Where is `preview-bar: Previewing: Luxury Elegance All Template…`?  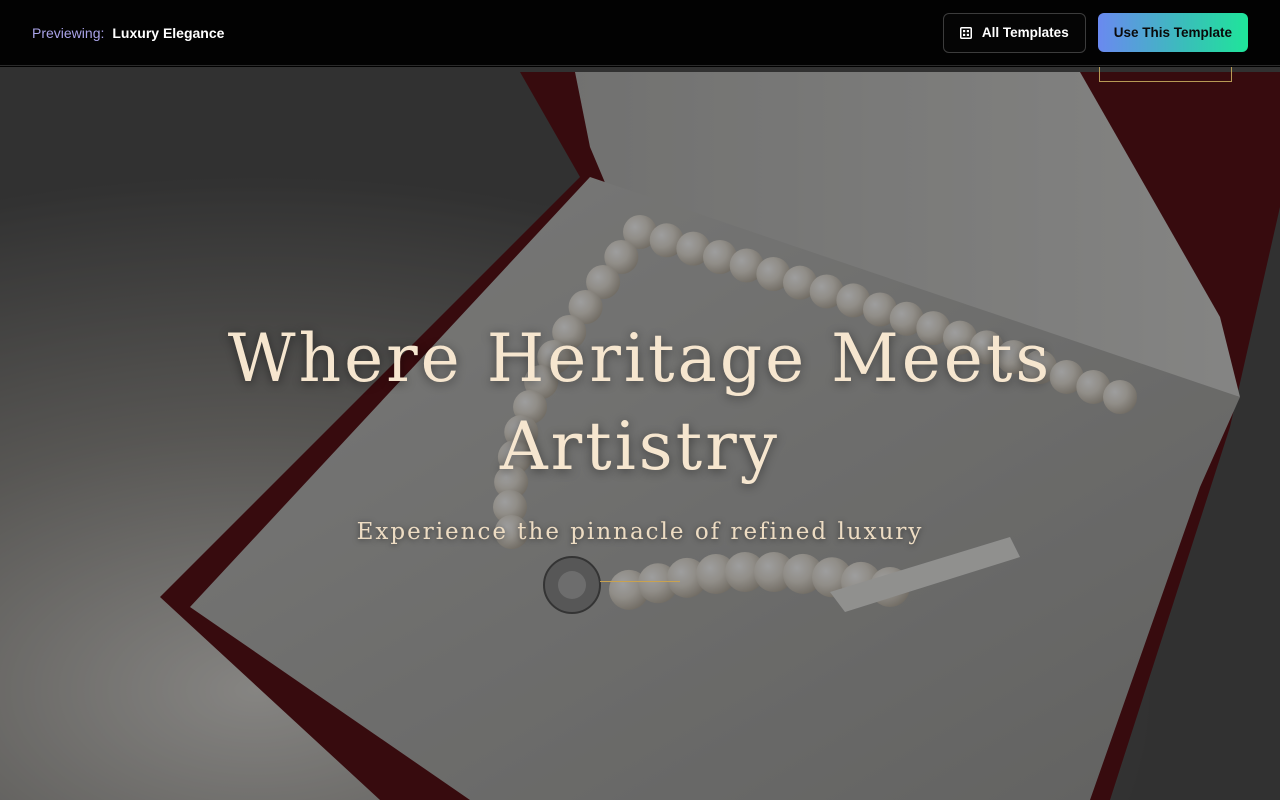
preview-bar: Previewing: Luxury Elegance All Template… is located at coordinates (640, 33).